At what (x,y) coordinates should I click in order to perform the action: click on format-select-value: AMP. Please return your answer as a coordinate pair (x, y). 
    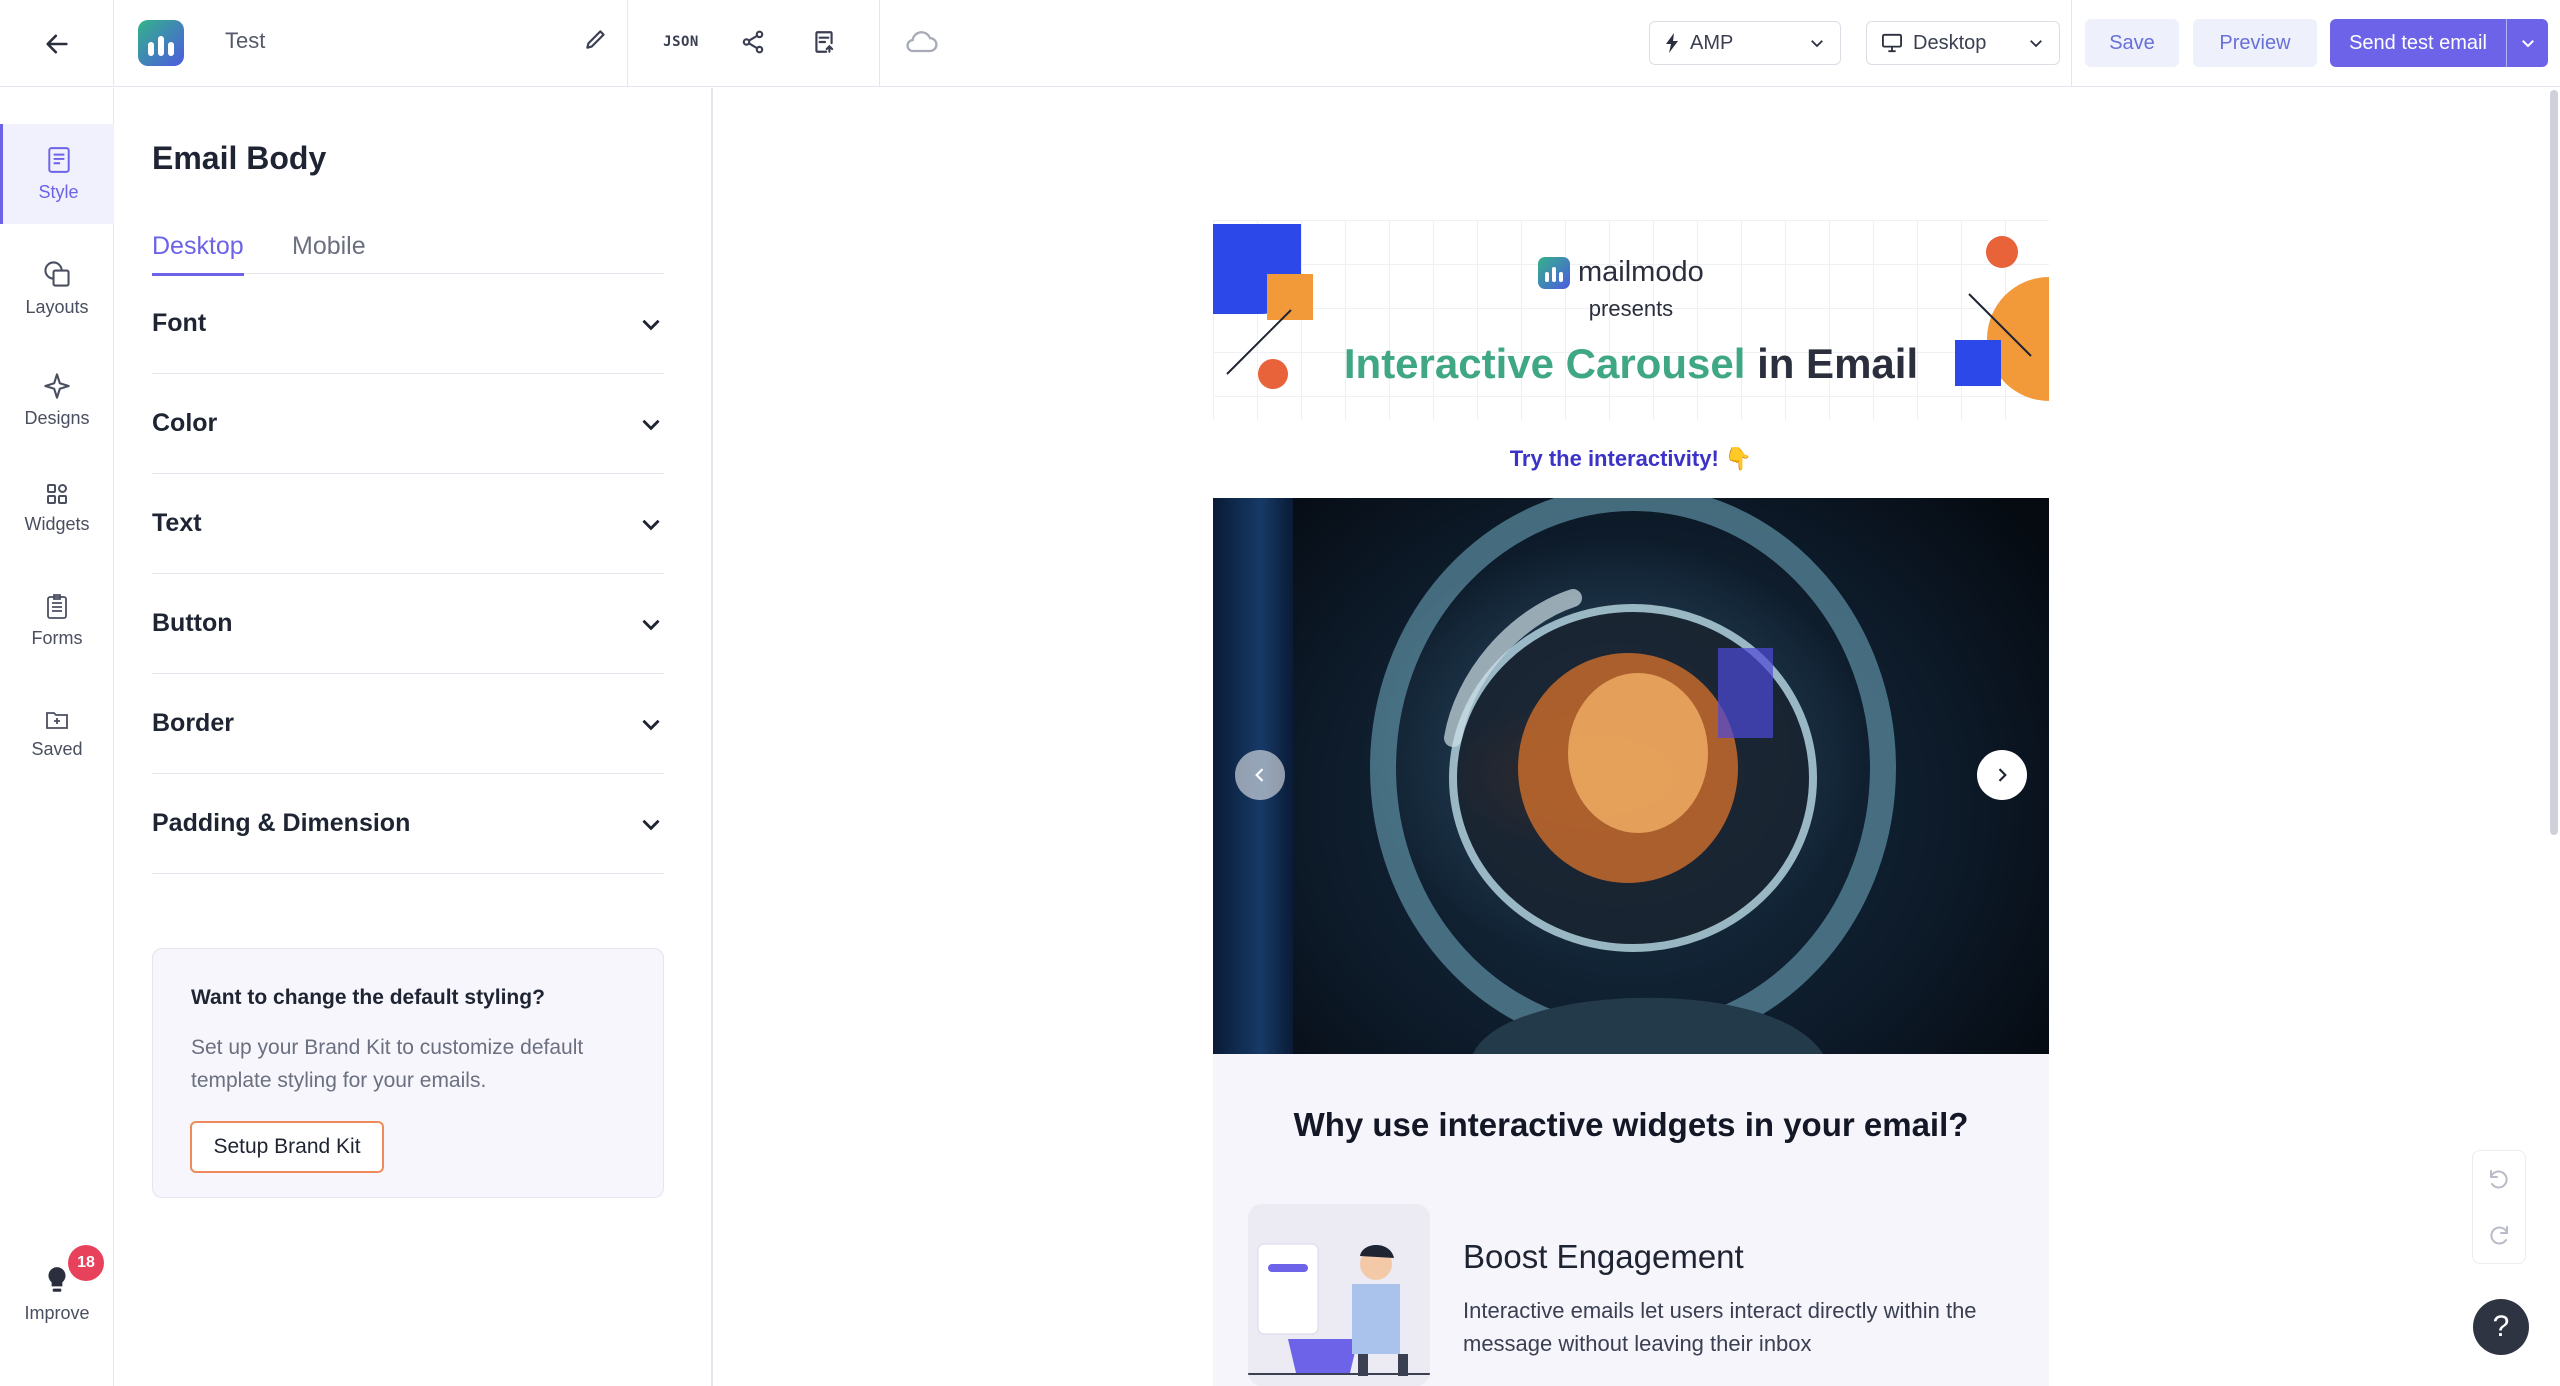
    Looking at the image, I should click on (1712, 42).